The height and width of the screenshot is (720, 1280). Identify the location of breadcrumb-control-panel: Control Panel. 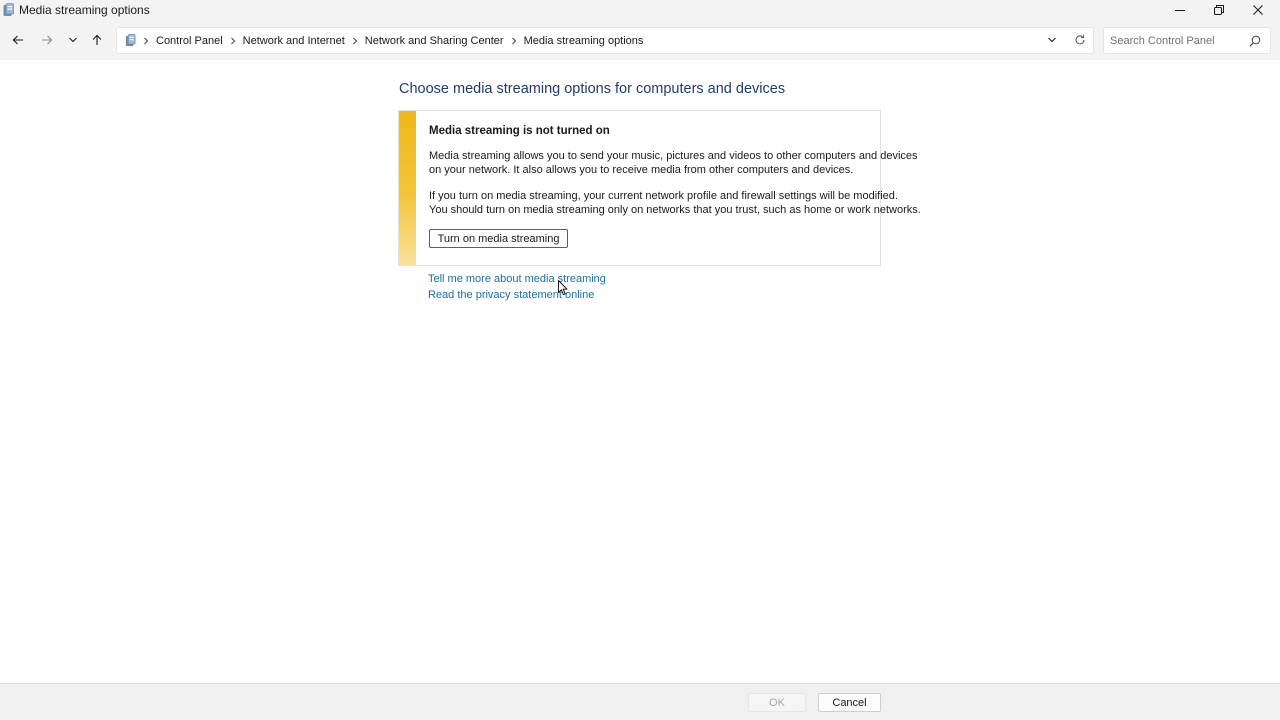
(189, 41).